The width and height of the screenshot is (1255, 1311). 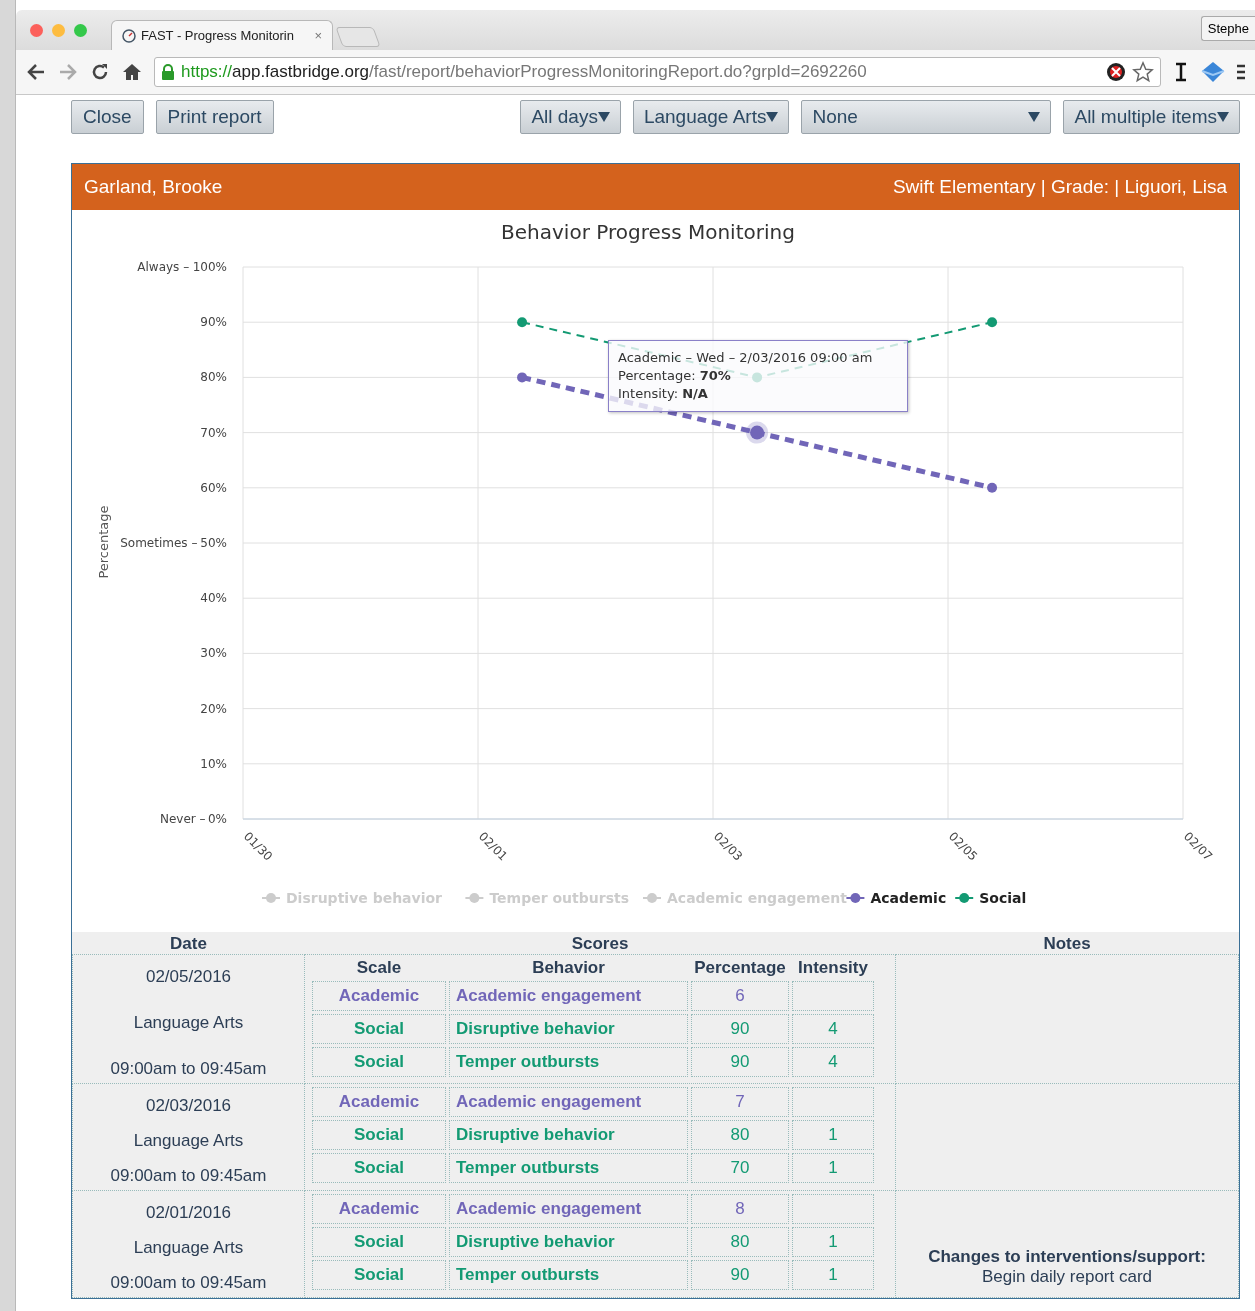 I want to click on session-date: 02/01/2016, so click(x=188, y=1213).